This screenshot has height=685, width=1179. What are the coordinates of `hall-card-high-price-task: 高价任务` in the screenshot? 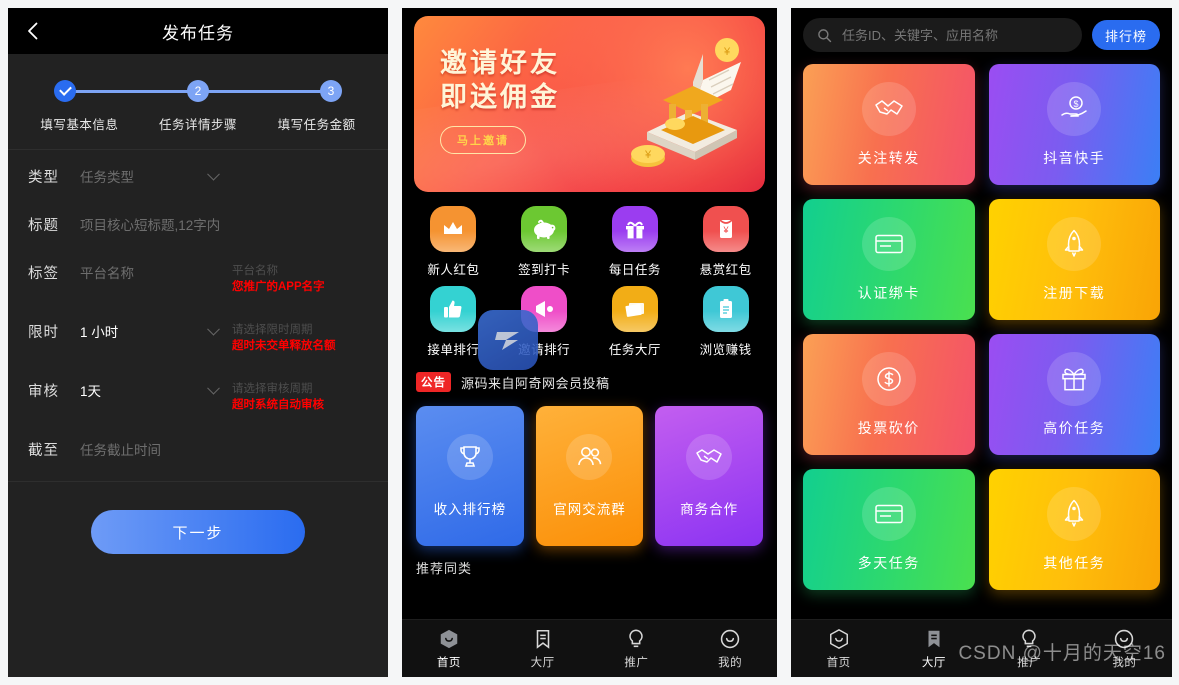 It's located at (1074, 394).